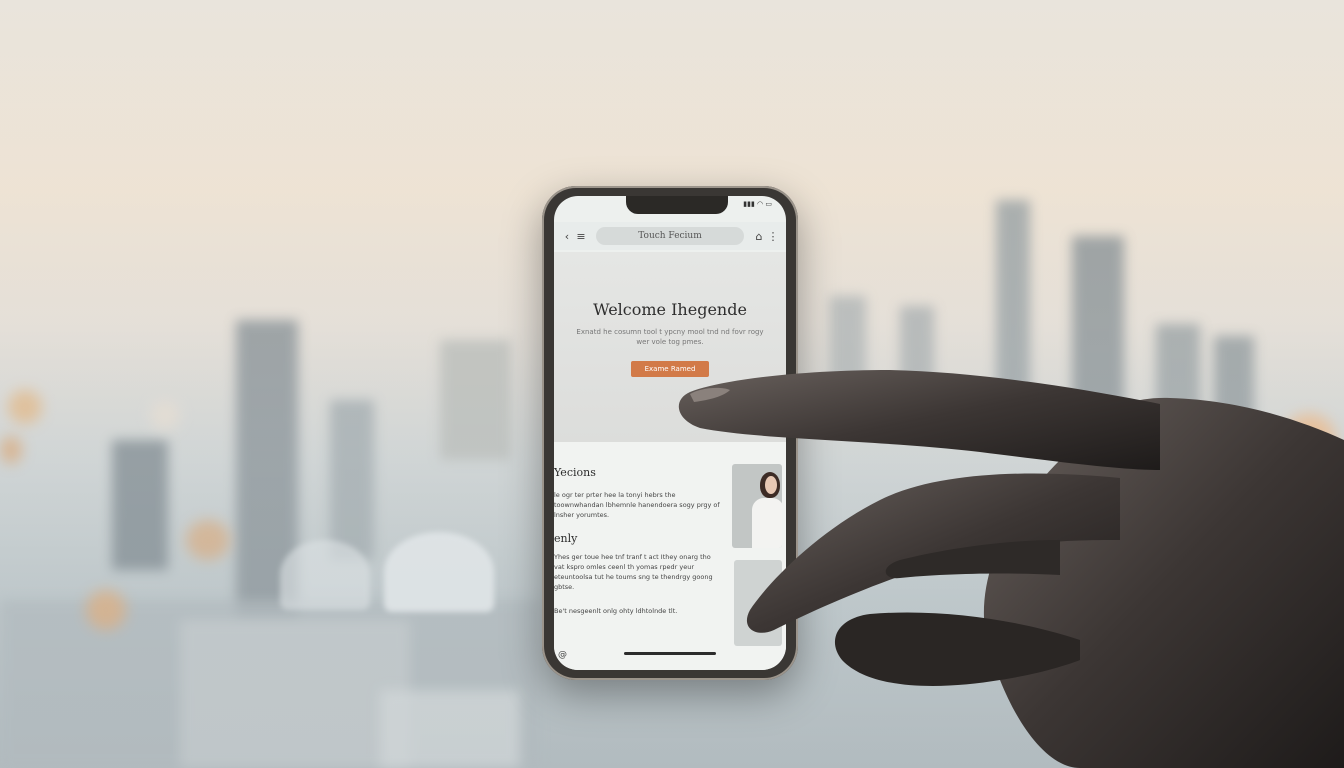 The height and width of the screenshot is (768, 1344). I want to click on status-bar: ▮▮▮ ◠ ▭, so click(757, 204).